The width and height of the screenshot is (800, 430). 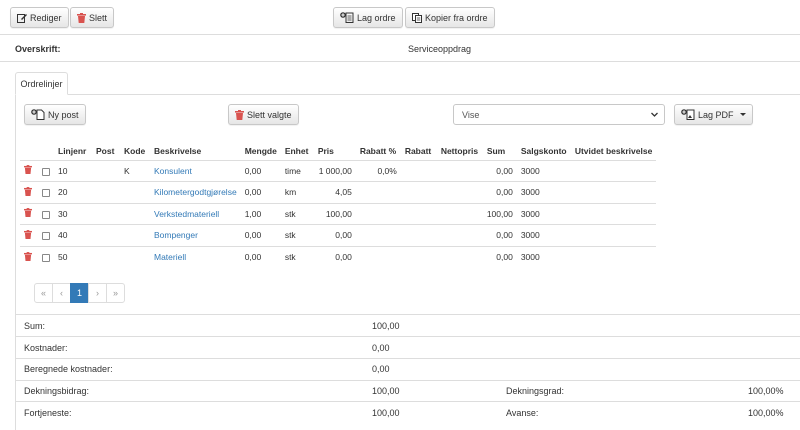 What do you see at coordinates (338, 170) in the screenshot?
I see `table-row: 10 K Konsulent 0,00 time 1 000,00 0,0% 0,00 3000` at bounding box center [338, 170].